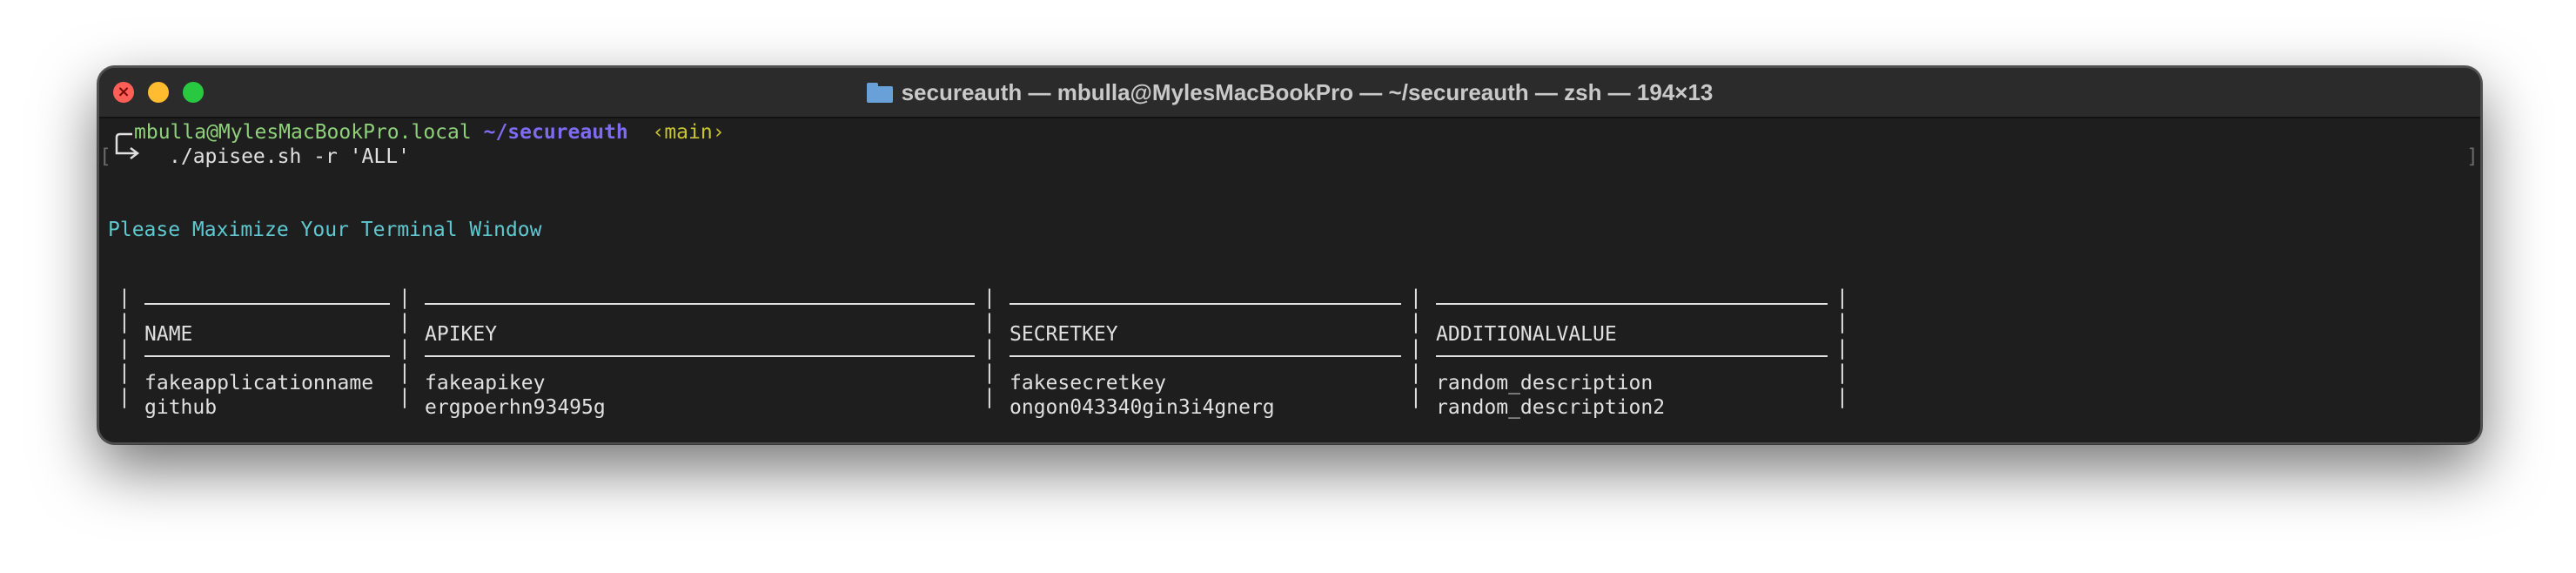 This screenshot has width=2576, height=573. Describe the element at coordinates (181, 407) in the screenshot. I see `table-cell: github` at that location.